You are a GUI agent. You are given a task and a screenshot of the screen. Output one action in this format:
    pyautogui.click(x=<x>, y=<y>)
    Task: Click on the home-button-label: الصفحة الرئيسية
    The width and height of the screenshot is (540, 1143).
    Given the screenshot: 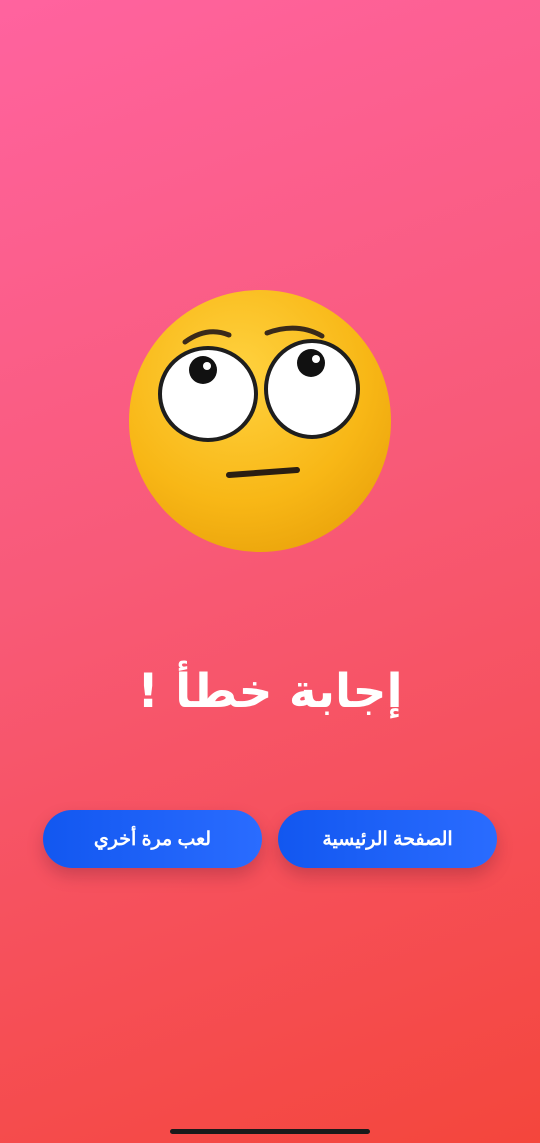 What is the action you would take?
    pyautogui.click(x=387, y=839)
    